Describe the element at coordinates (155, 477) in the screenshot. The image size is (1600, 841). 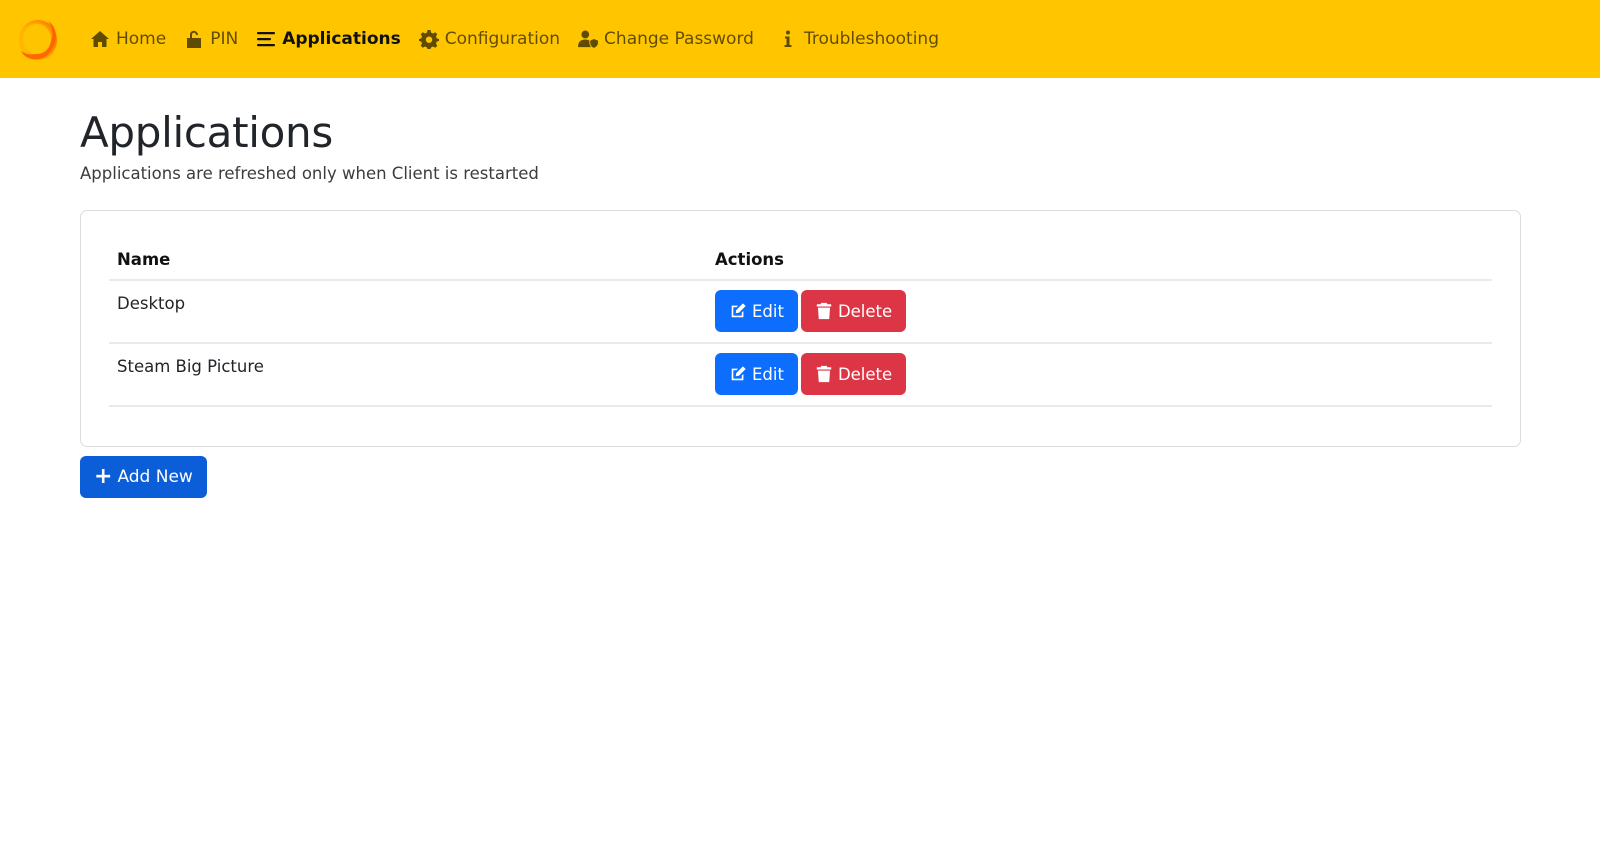
I see `add-new-label: Add New` at that location.